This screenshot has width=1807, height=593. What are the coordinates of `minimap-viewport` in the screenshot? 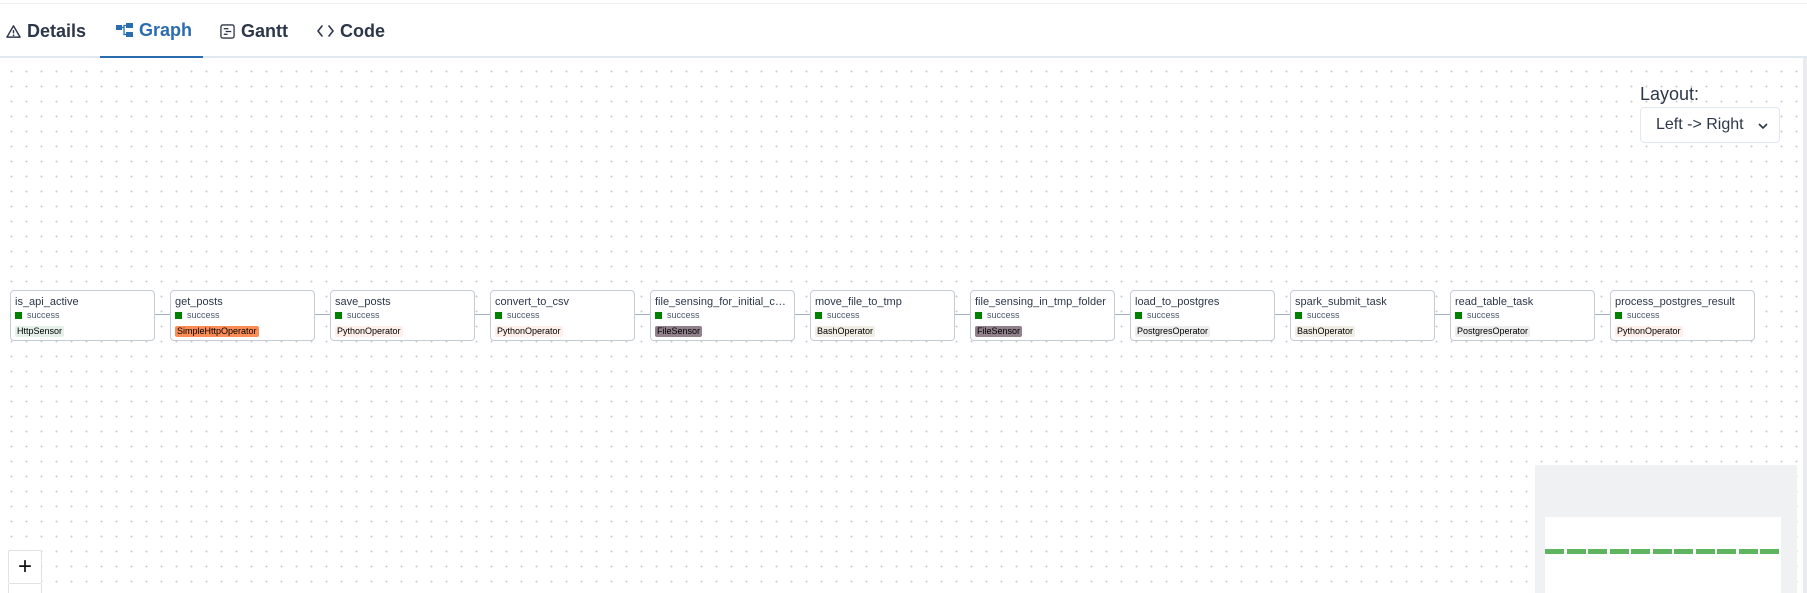 It's located at (1663, 555).